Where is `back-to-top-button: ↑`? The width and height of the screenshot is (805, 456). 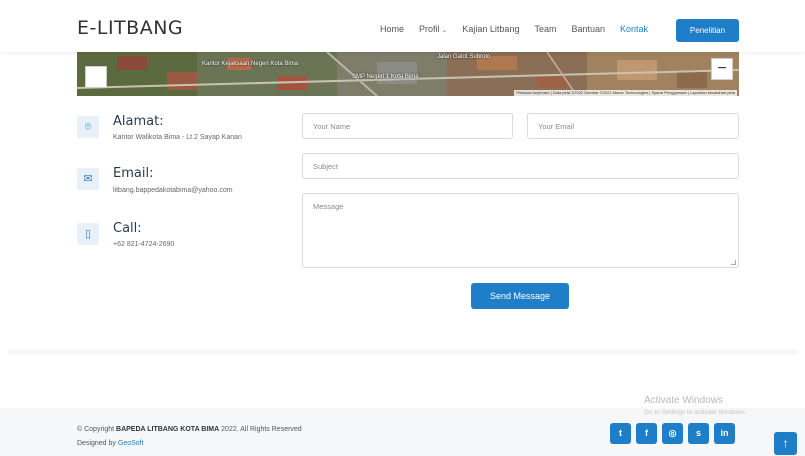
back-to-top-button: ↑ is located at coordinates (785, 443).